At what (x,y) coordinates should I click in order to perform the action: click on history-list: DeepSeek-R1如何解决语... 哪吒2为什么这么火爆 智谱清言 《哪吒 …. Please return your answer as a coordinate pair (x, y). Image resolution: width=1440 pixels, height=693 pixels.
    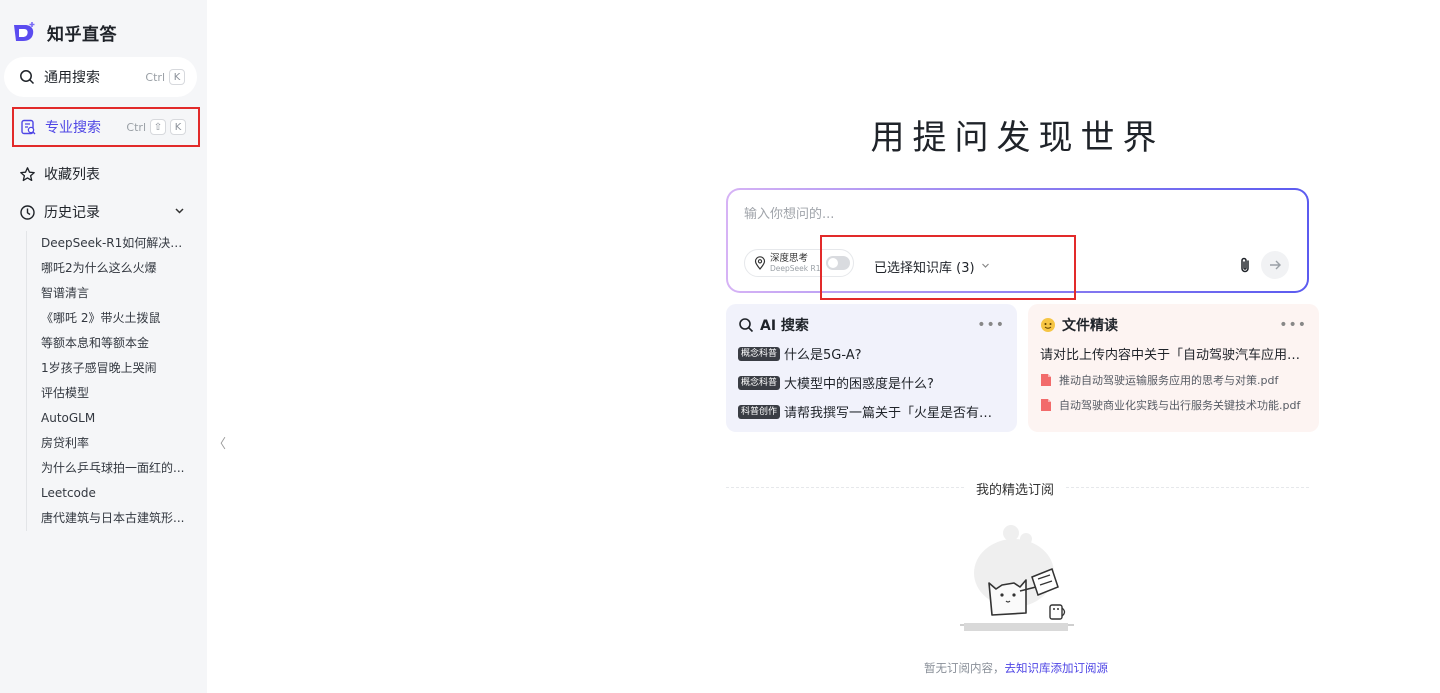
    Looking at the image, I should click on (106, 381).